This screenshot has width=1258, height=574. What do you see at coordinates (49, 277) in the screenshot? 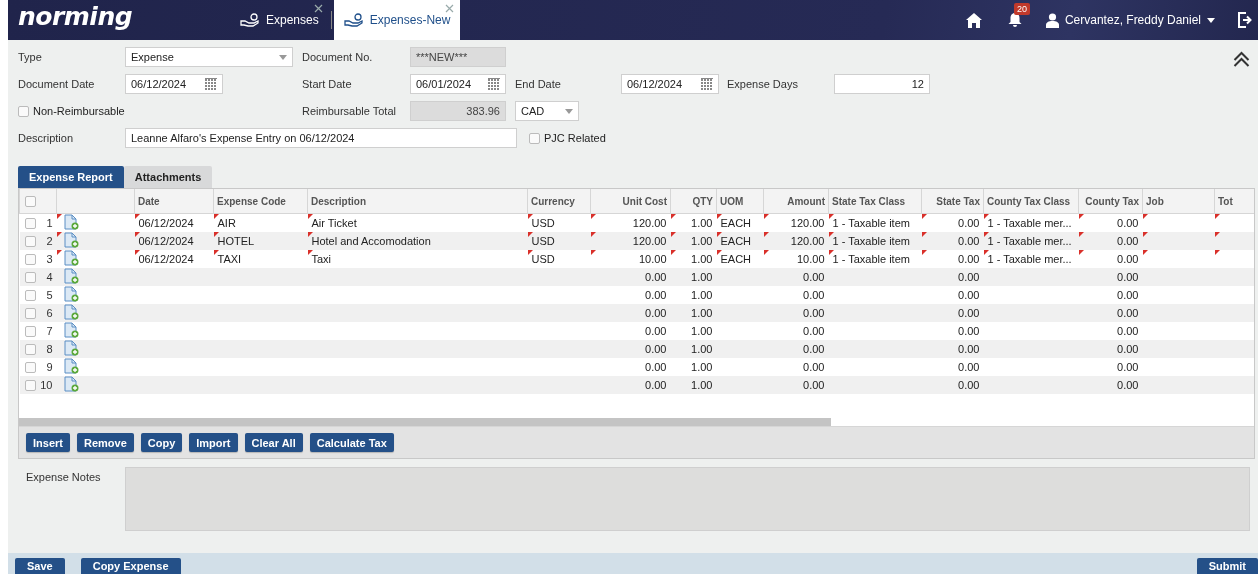
I see `row-number: 4` at bounding box center [49, 277].